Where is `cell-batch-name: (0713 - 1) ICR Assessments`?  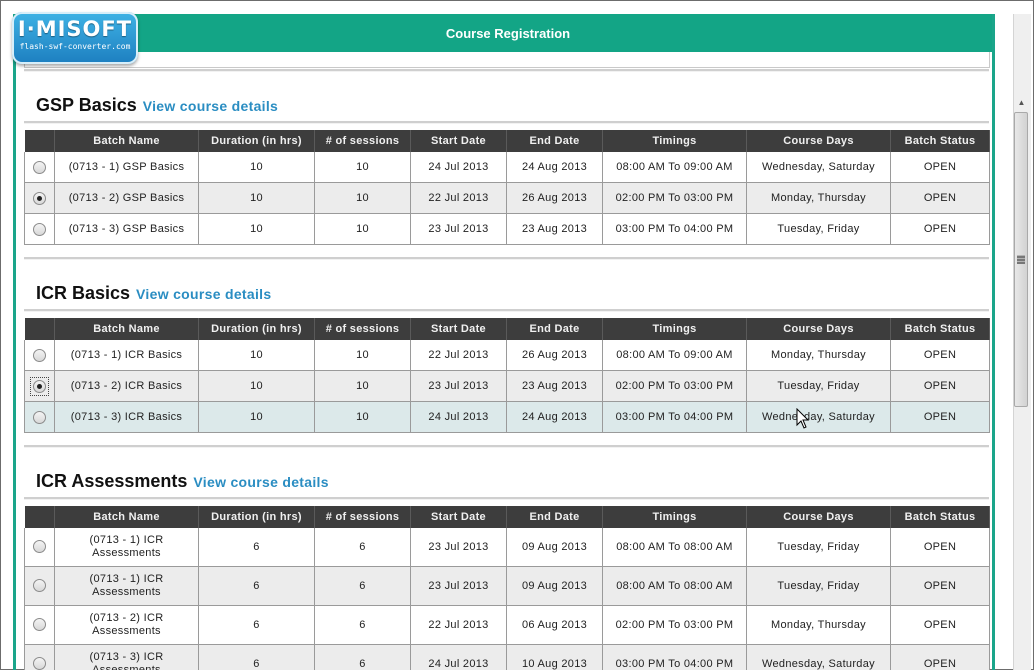
cell-batch-name: (0713 - 1) ICR Assessments is located at coordinates (126, 547).